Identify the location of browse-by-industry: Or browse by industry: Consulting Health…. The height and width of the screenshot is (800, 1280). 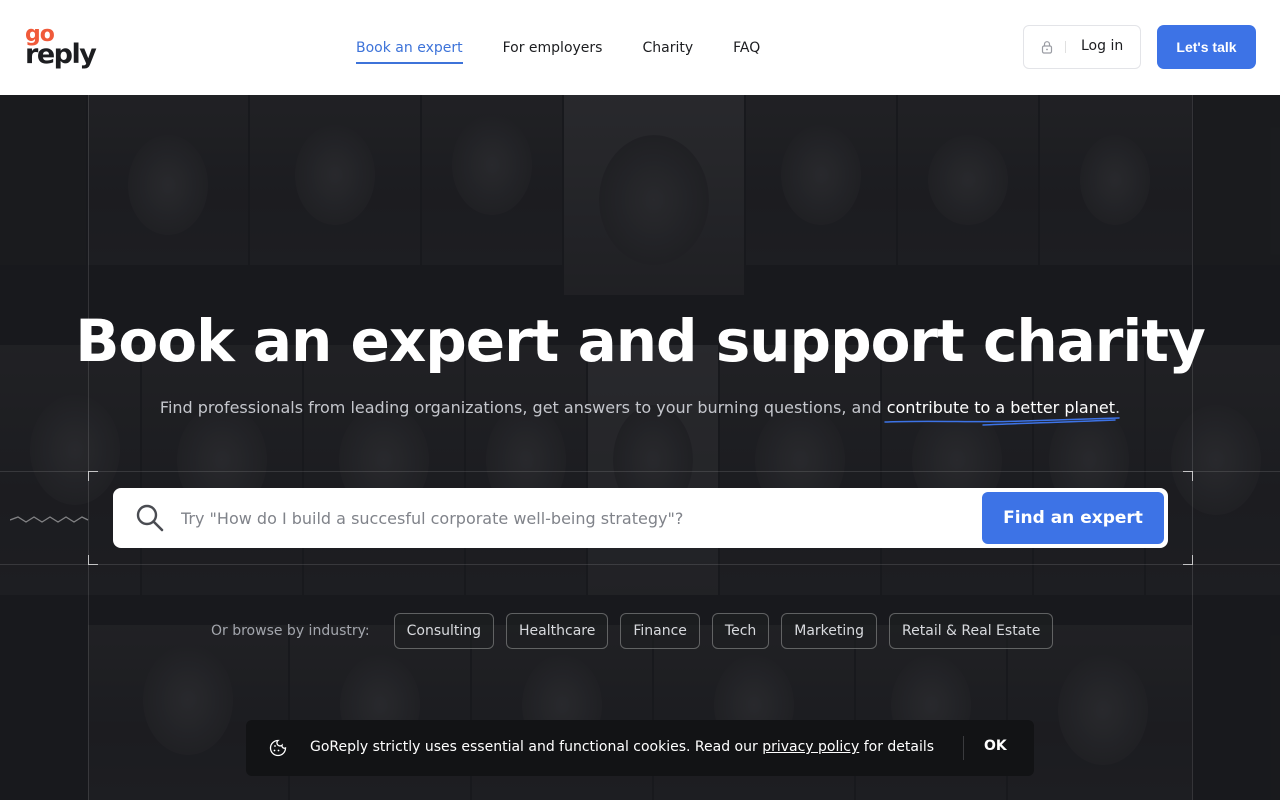
(638, 631).